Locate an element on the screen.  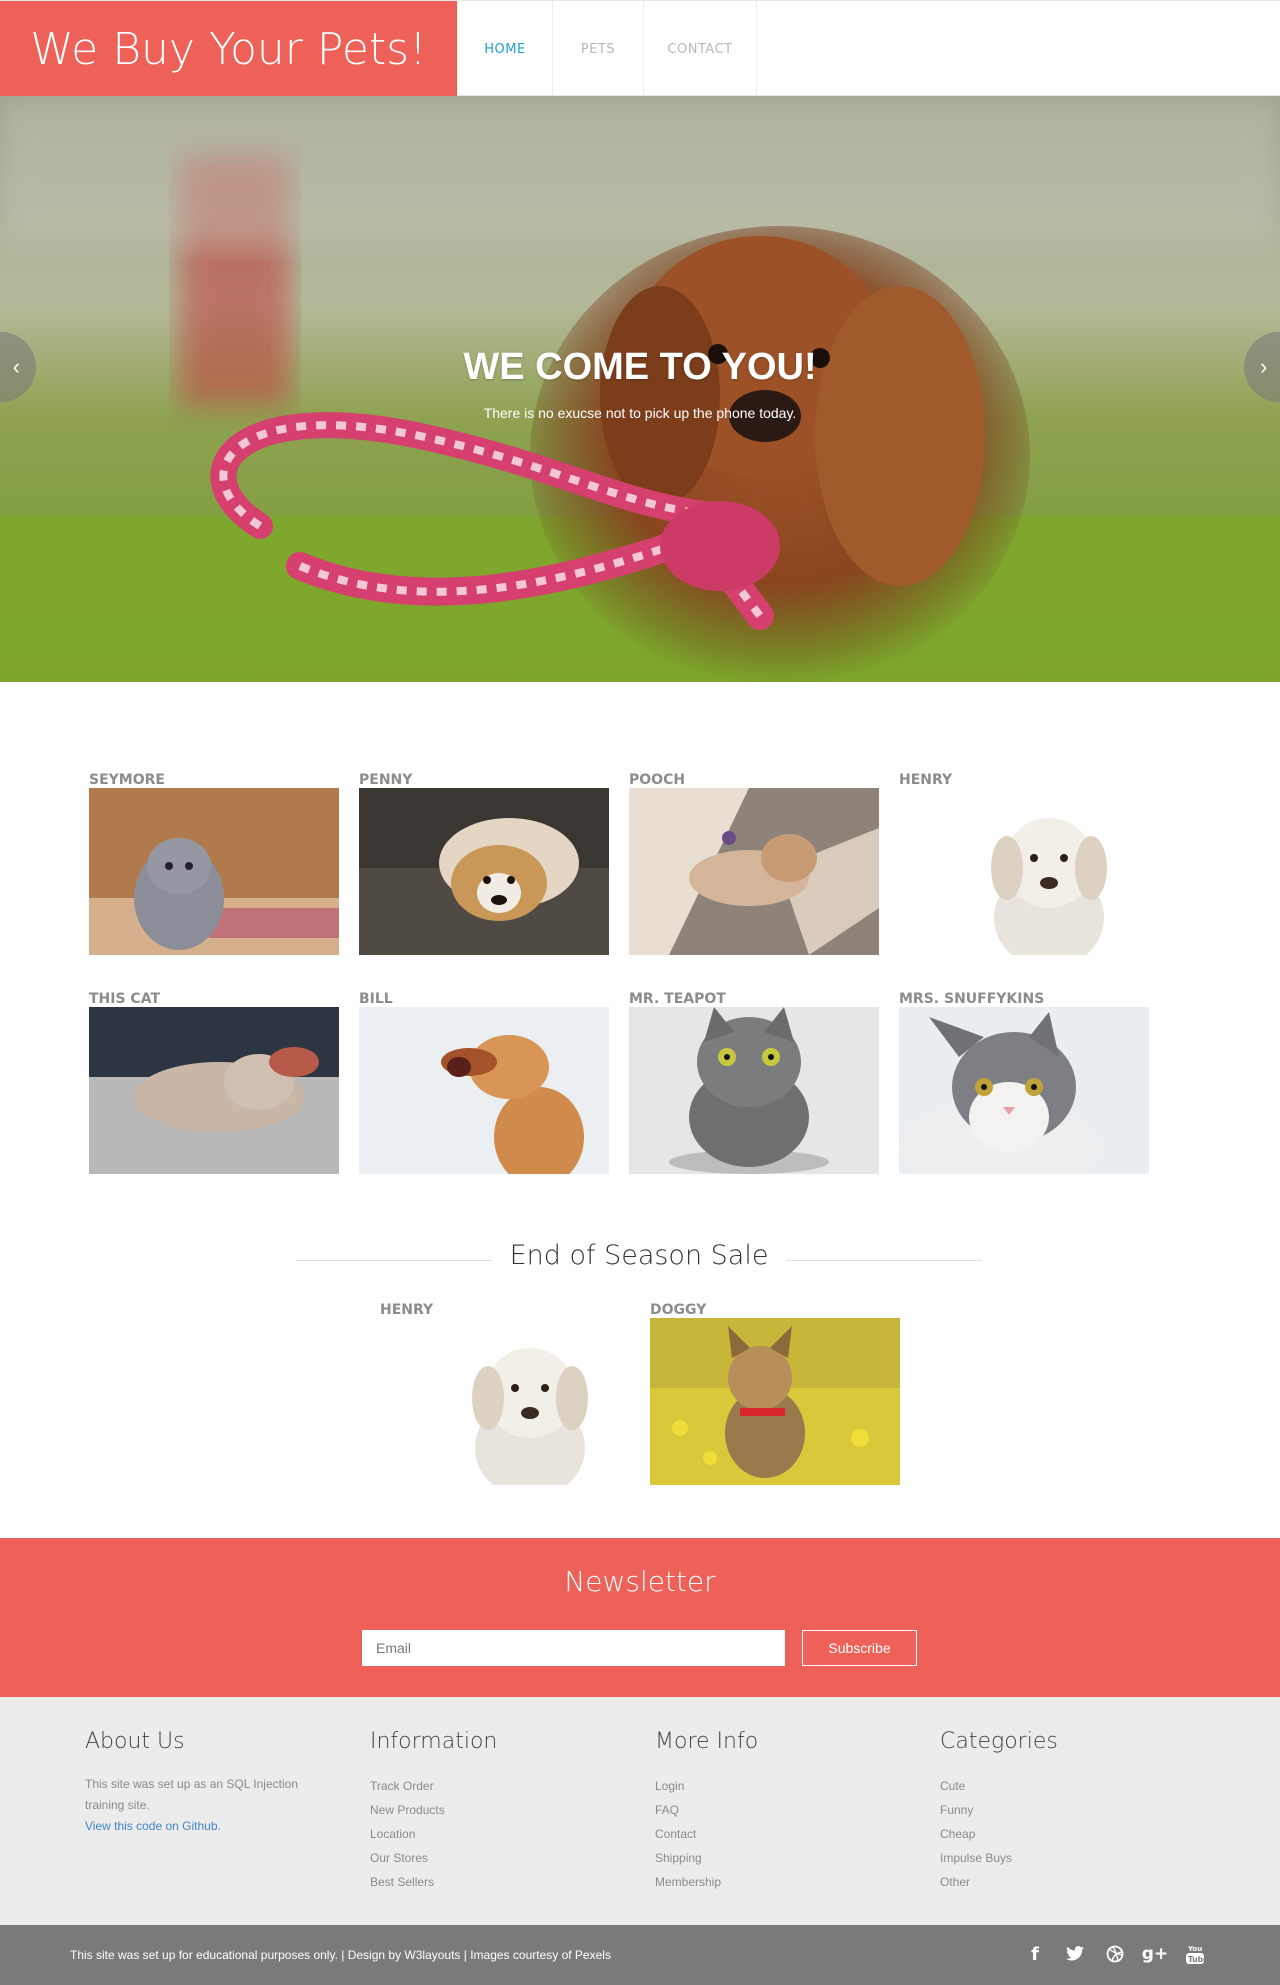
pet-card: POOCH is located at coordinates (754, 863).